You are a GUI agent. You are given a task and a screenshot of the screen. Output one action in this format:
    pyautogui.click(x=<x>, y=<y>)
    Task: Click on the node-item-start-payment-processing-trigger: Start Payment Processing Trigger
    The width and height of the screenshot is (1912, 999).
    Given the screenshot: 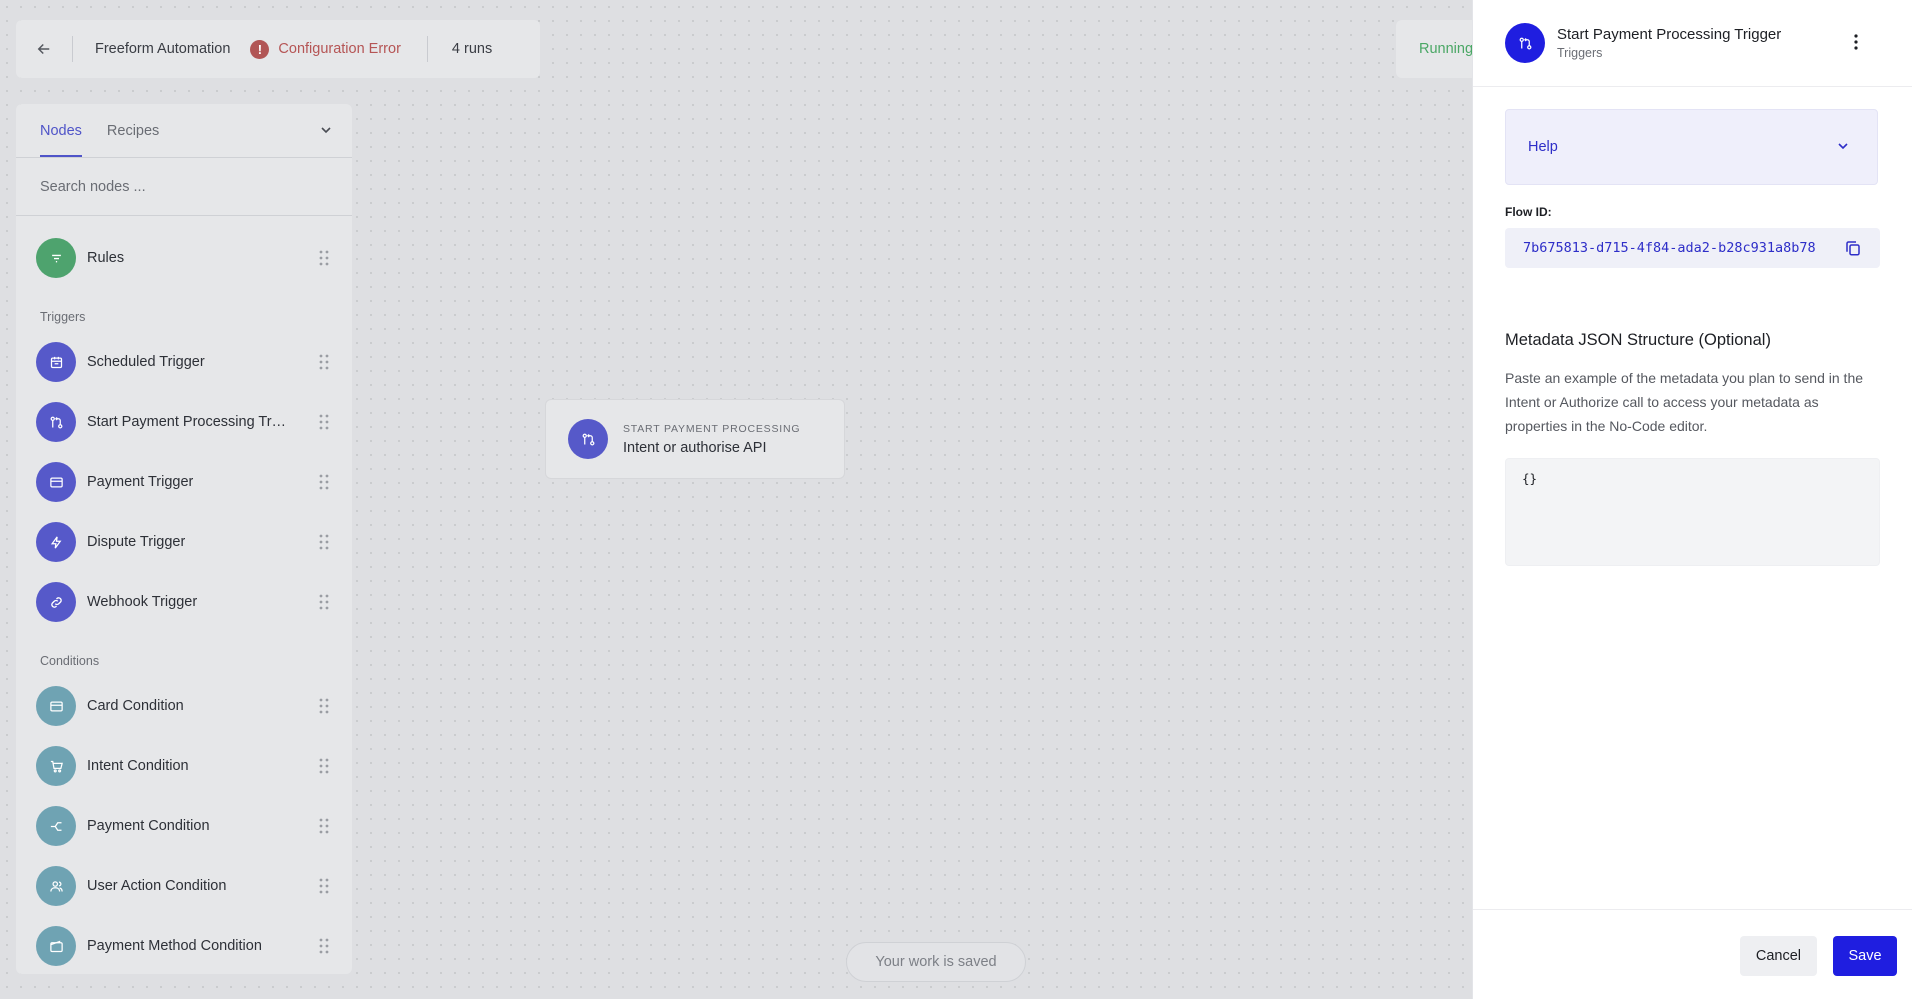 What is the action you would take?
    pyautogui.click(x=184, y=422)
    